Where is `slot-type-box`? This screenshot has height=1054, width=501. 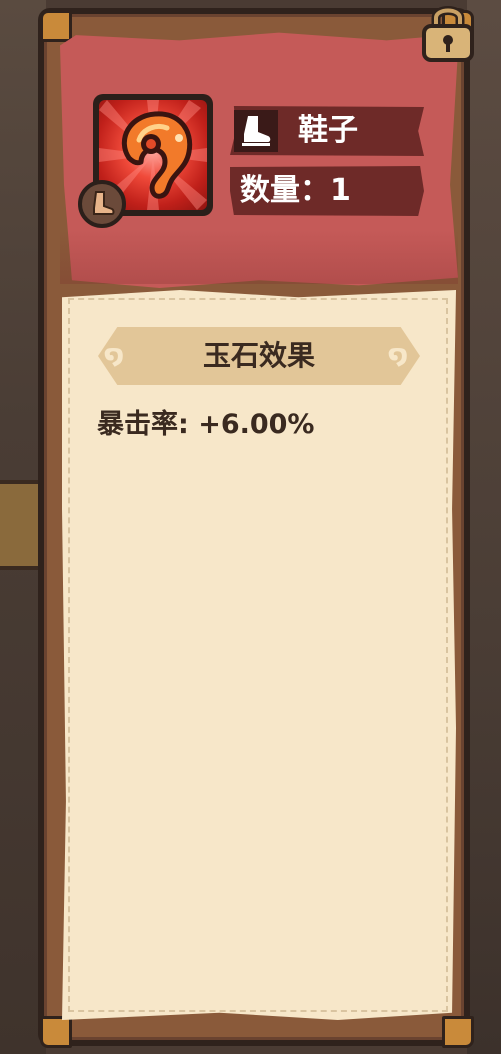
slot-type-box is located at coordinates (256, 131).